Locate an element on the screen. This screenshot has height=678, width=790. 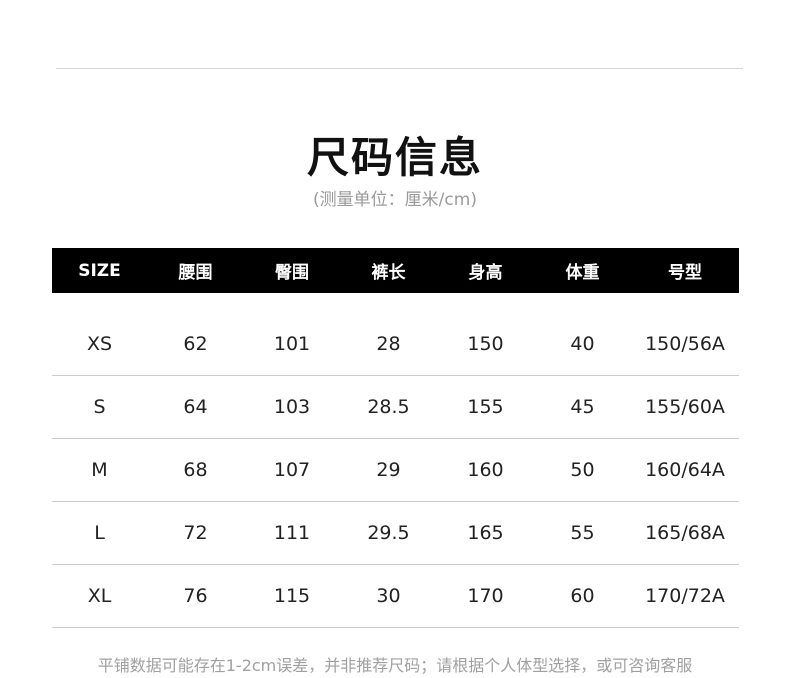
cell-fit-code: 160/64A is located at coordinates (685, 470).